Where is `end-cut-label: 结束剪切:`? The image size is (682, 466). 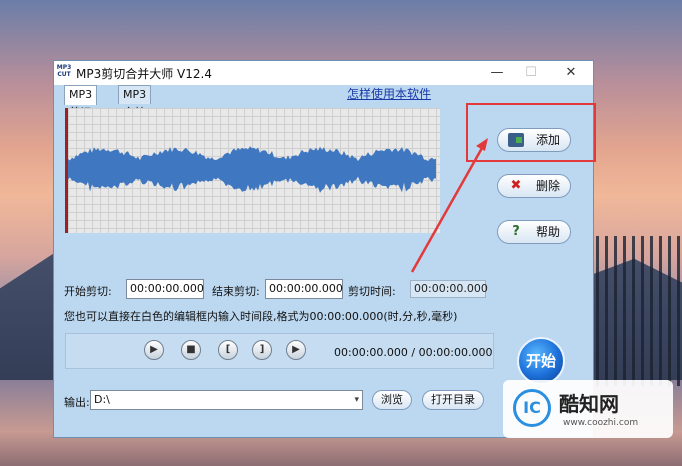 end-cut-label: 结束剪切: is located at coordinates (236, 291).